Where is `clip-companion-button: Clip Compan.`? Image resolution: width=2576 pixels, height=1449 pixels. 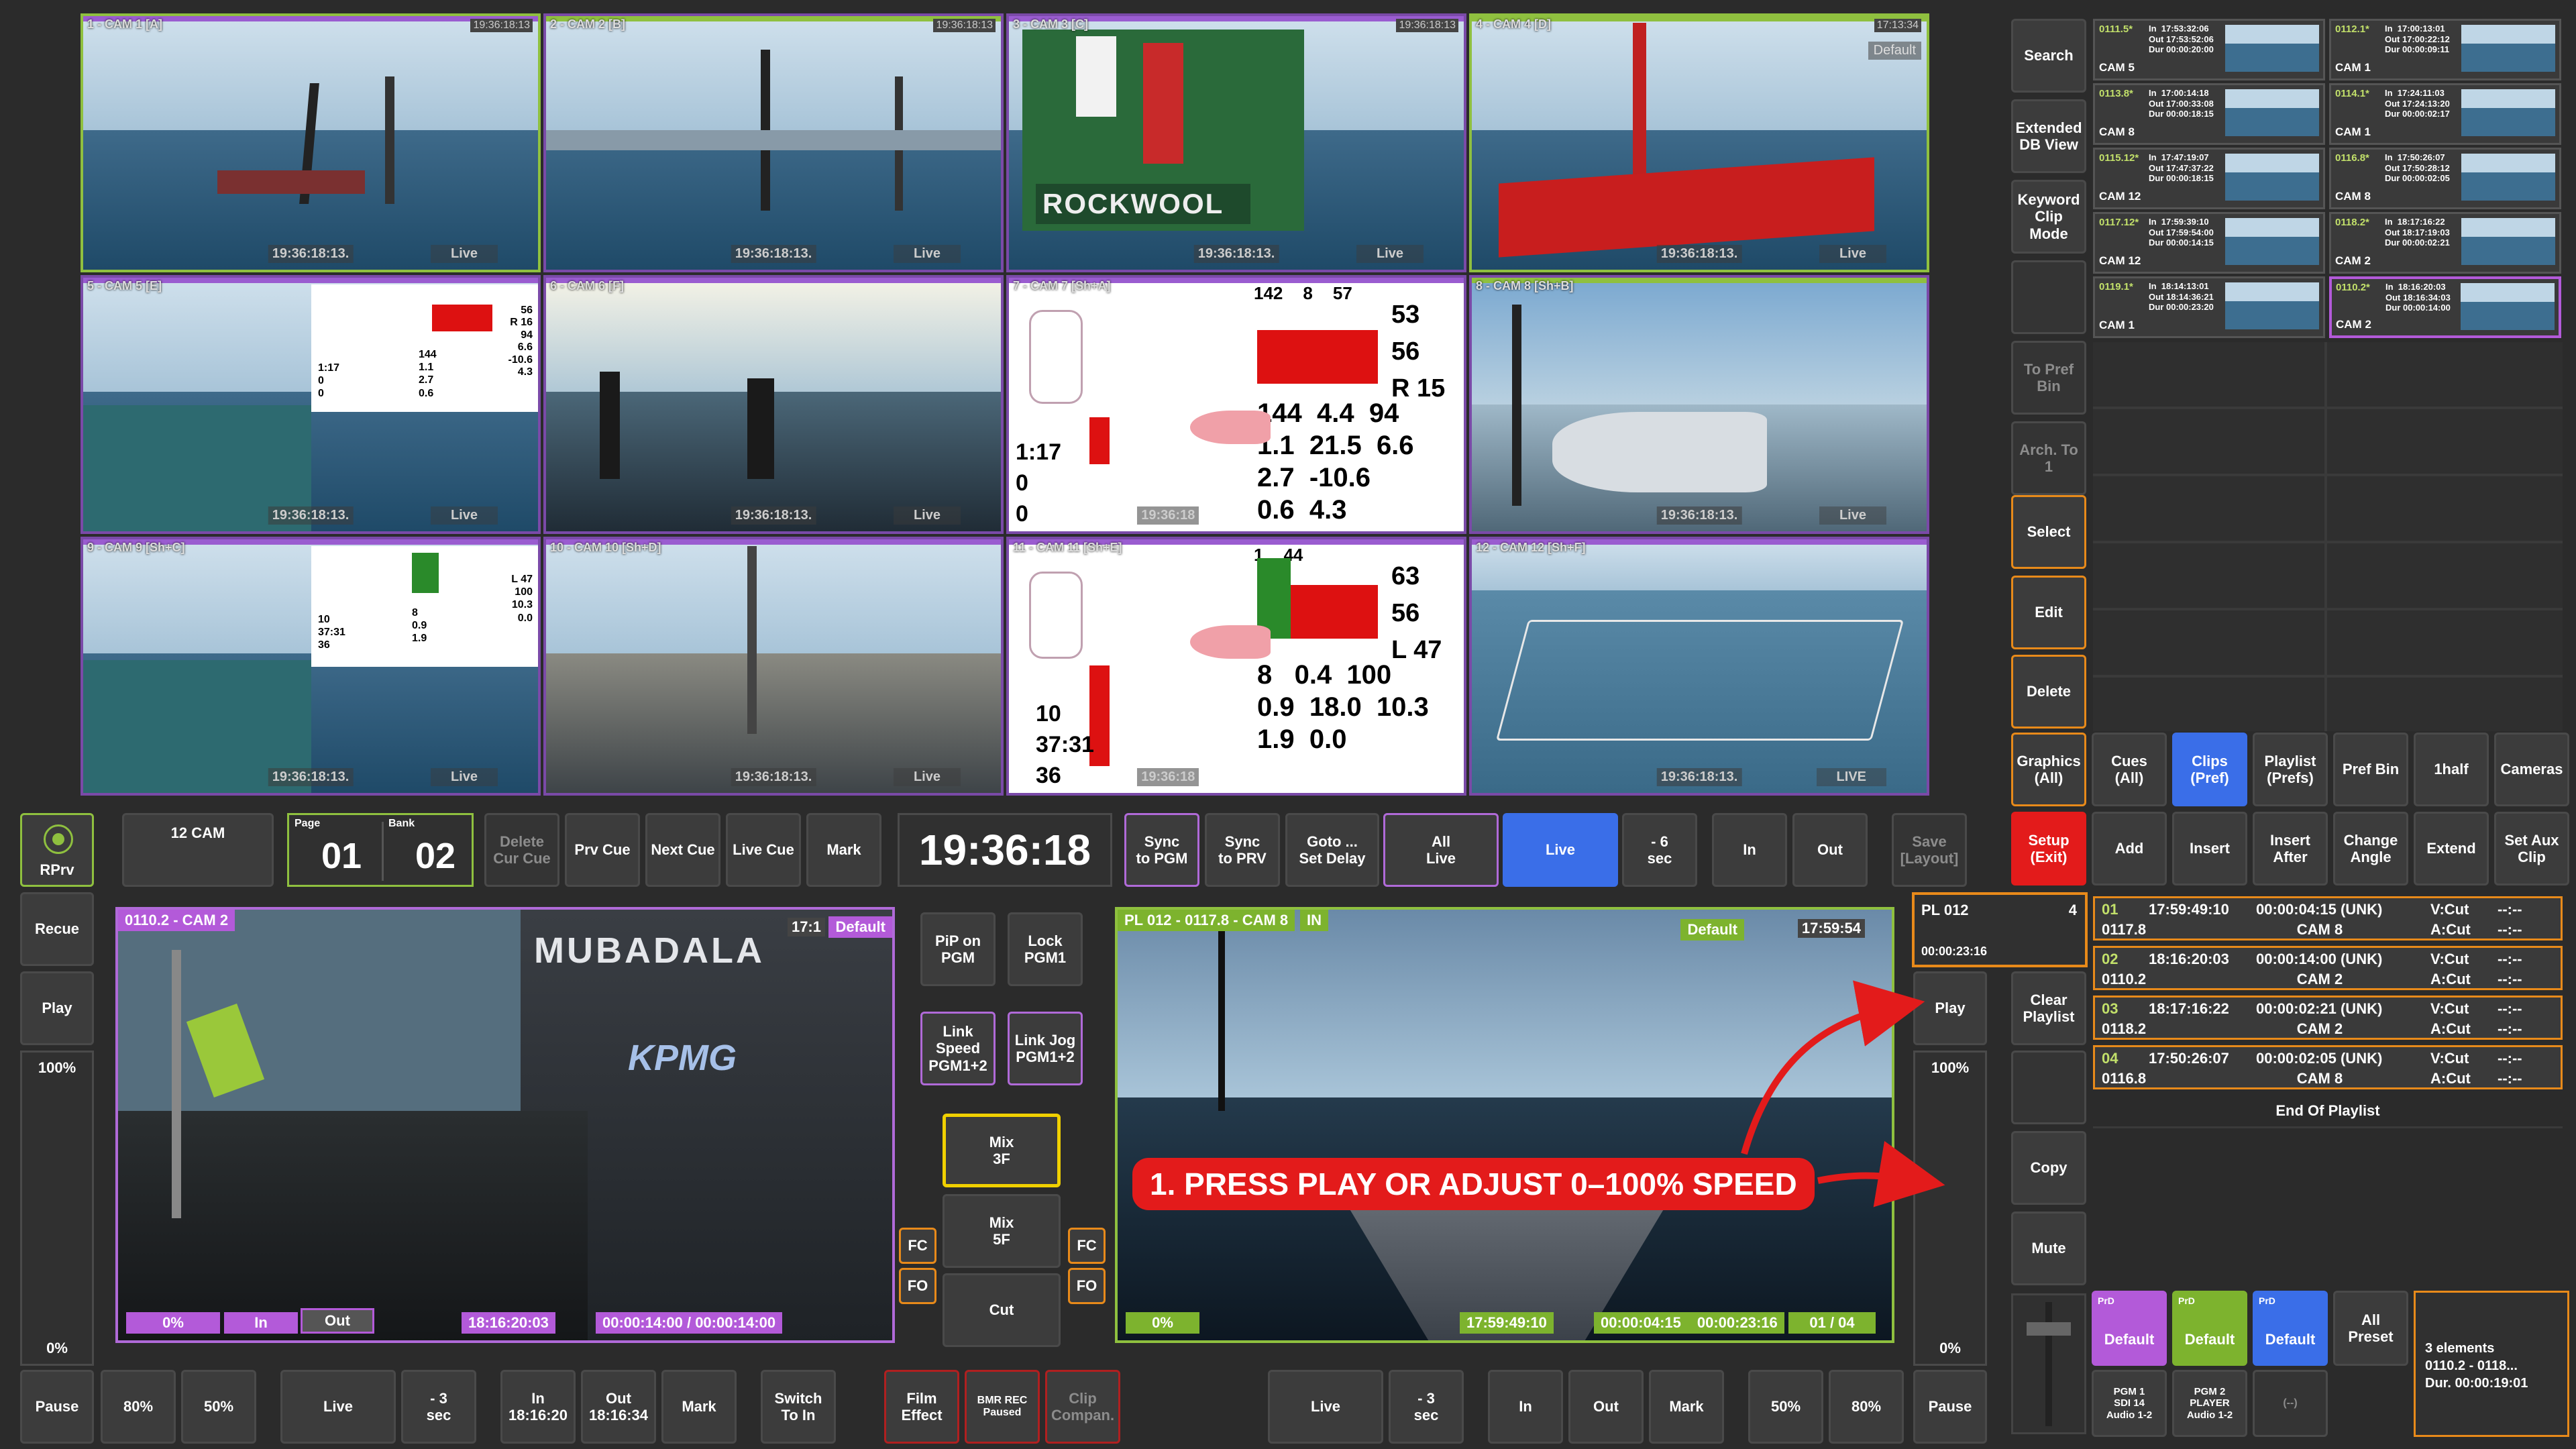 clip-companion-button: Clip Compan. is located at coordinates (1082, 1407).